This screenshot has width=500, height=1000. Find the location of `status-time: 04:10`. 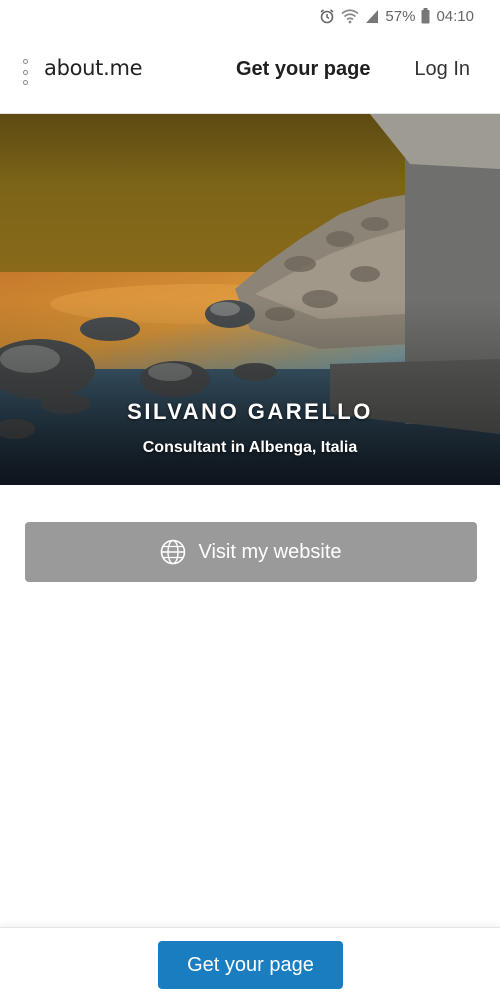

status-time: 04:10 is located at coordinates (455, 16).